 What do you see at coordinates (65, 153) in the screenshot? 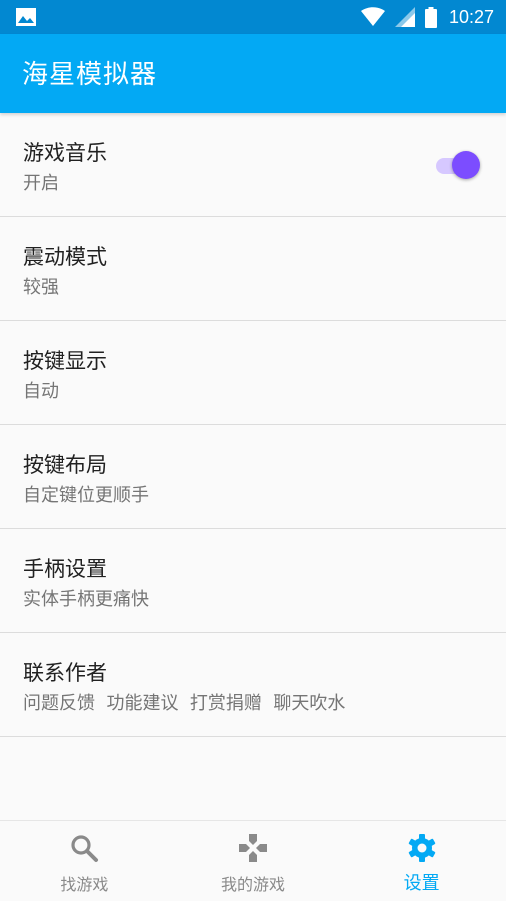
I see `setting-title: 游戏音乐` at bounding box center [65, 153].